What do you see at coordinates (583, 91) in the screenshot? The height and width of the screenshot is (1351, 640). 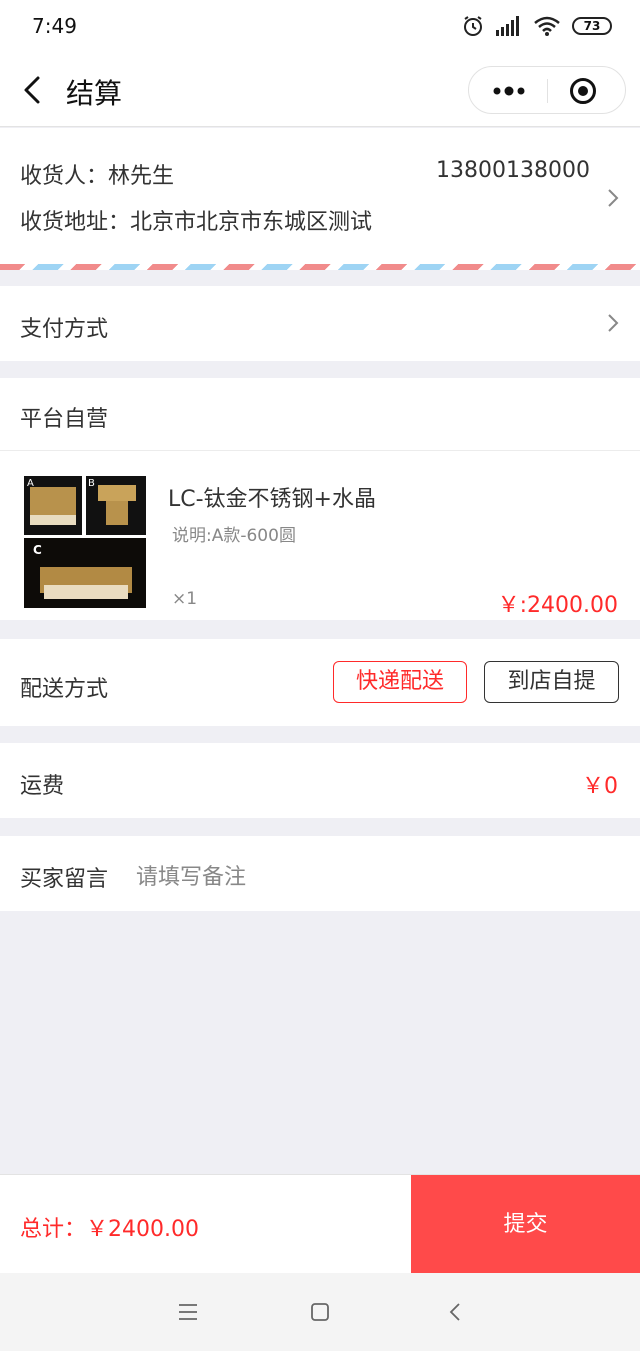 I see `target-icon` at bounding box center [583, 91].